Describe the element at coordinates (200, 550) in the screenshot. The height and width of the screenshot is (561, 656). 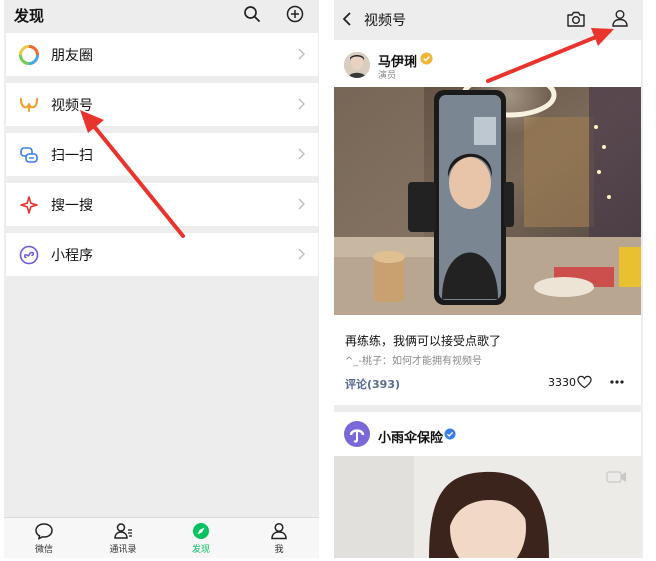
I see `tab-label: 发现` at that location.